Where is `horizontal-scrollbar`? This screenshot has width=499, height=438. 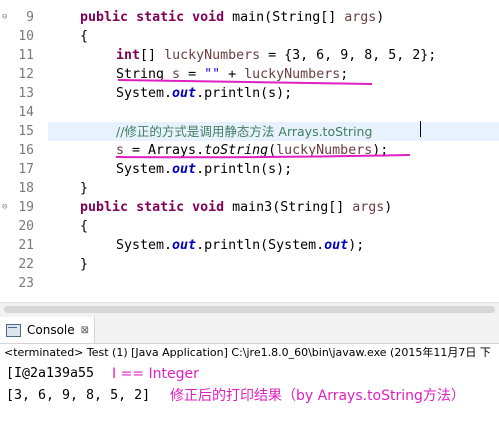
horizontal-scrollbar is located at coordinates (249, 309).